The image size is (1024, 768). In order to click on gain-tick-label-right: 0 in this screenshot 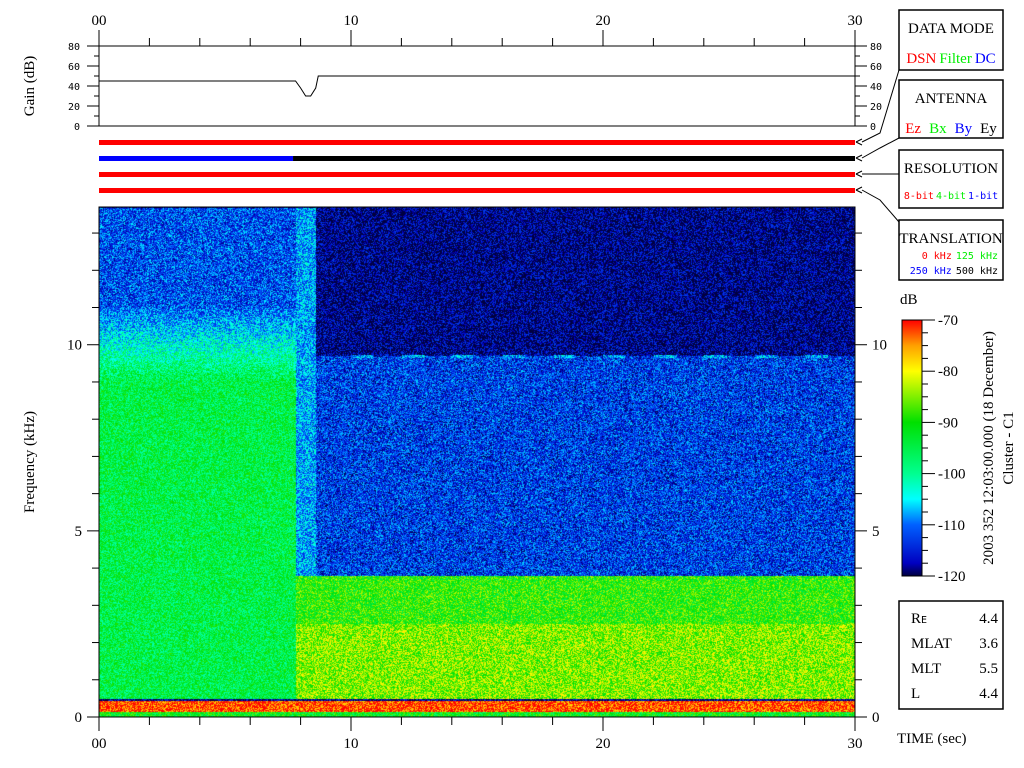, I will do `click(873, 127)`.